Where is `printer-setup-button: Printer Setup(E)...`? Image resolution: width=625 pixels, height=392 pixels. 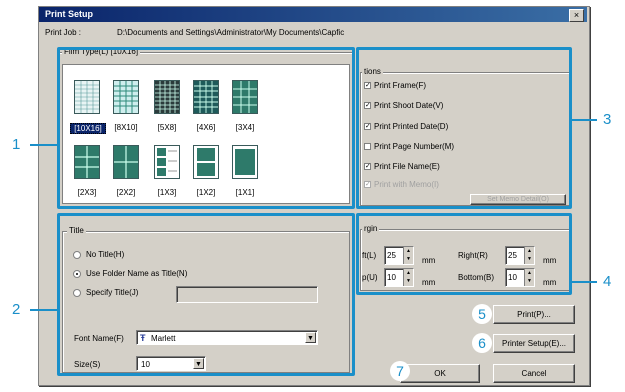 printer-setup-button: Printer Setup(E)... is located at coordinates (534, 343).